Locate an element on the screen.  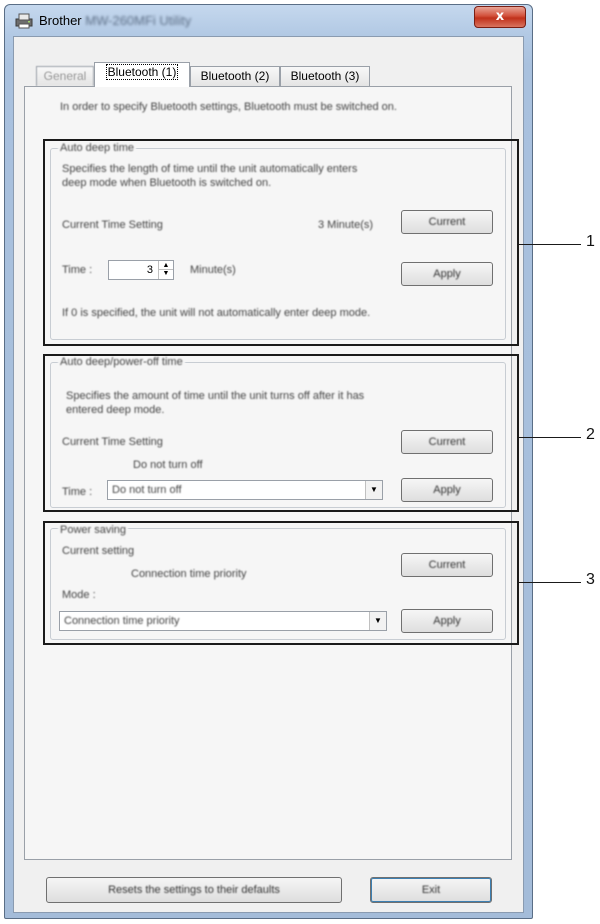
title-bar: Brother MW-260MFi Utility x is located at coordinates (268, 20).